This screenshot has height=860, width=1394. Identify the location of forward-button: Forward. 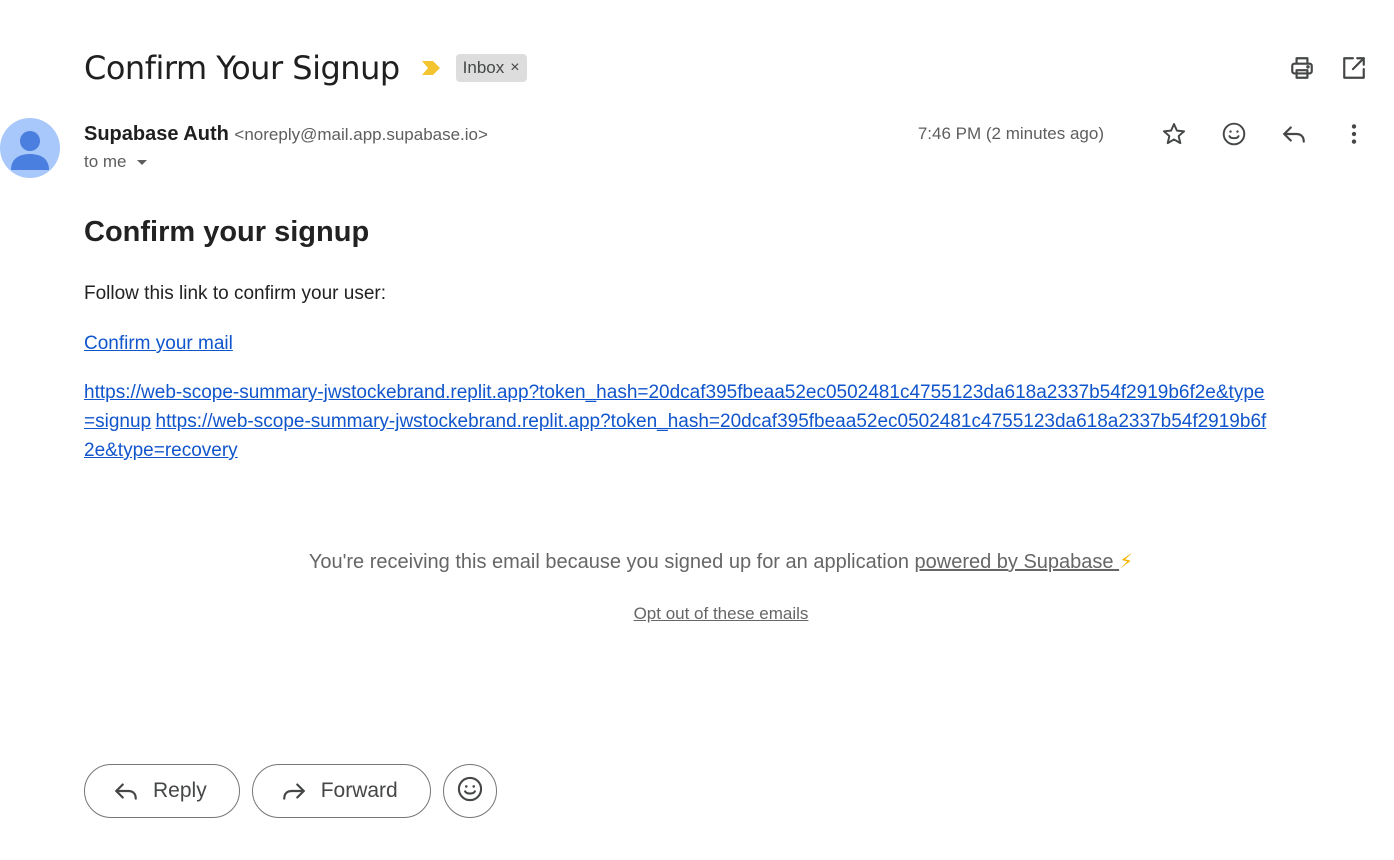
(341, 791).